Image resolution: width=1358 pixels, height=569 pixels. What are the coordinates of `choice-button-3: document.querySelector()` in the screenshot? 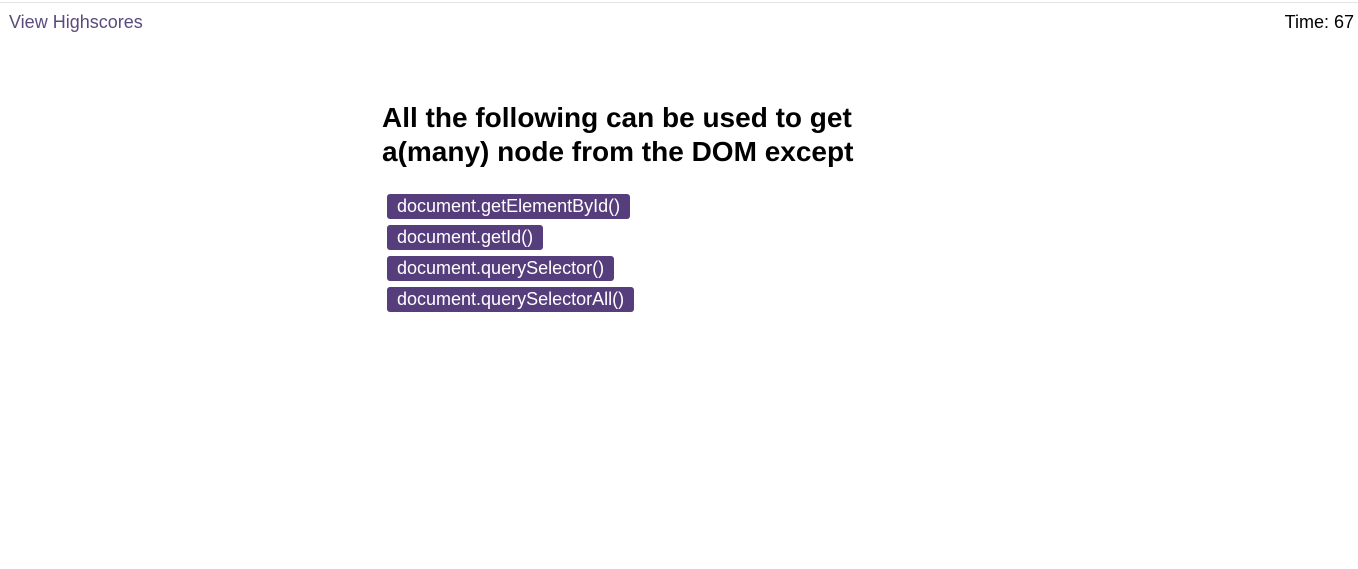 It's located at (501, 268).